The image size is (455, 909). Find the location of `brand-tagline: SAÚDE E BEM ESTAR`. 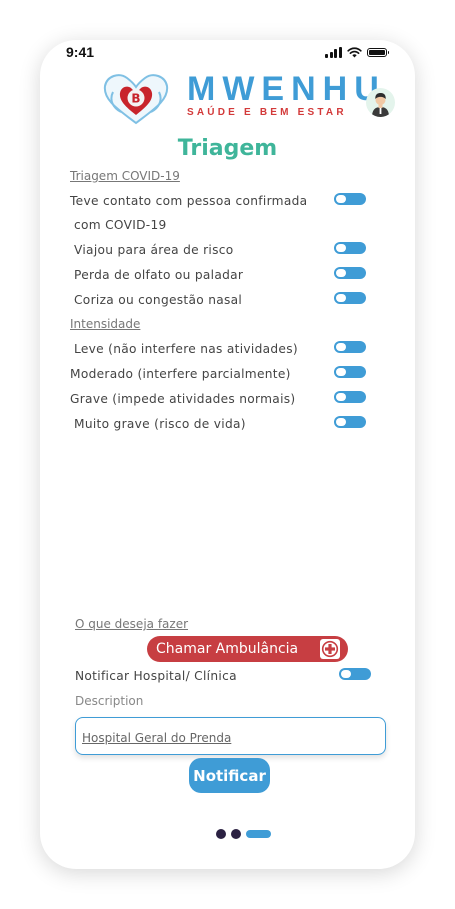

brand-tagline: SAÚDE E BEM ESTAR is located at coordinates (267, 112).